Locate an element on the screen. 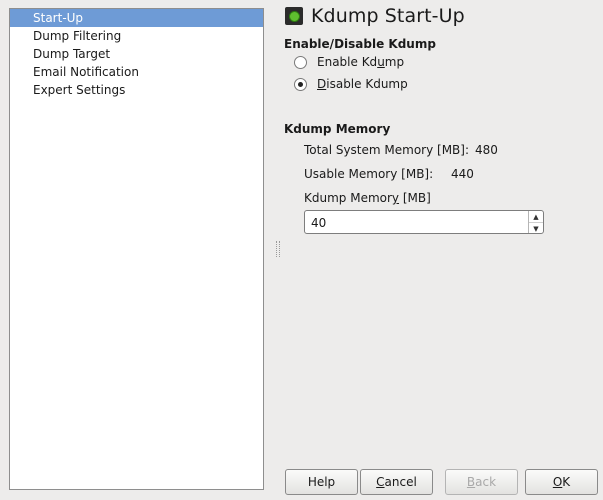  help-button-label: Help is located at coordinates (321, 482).